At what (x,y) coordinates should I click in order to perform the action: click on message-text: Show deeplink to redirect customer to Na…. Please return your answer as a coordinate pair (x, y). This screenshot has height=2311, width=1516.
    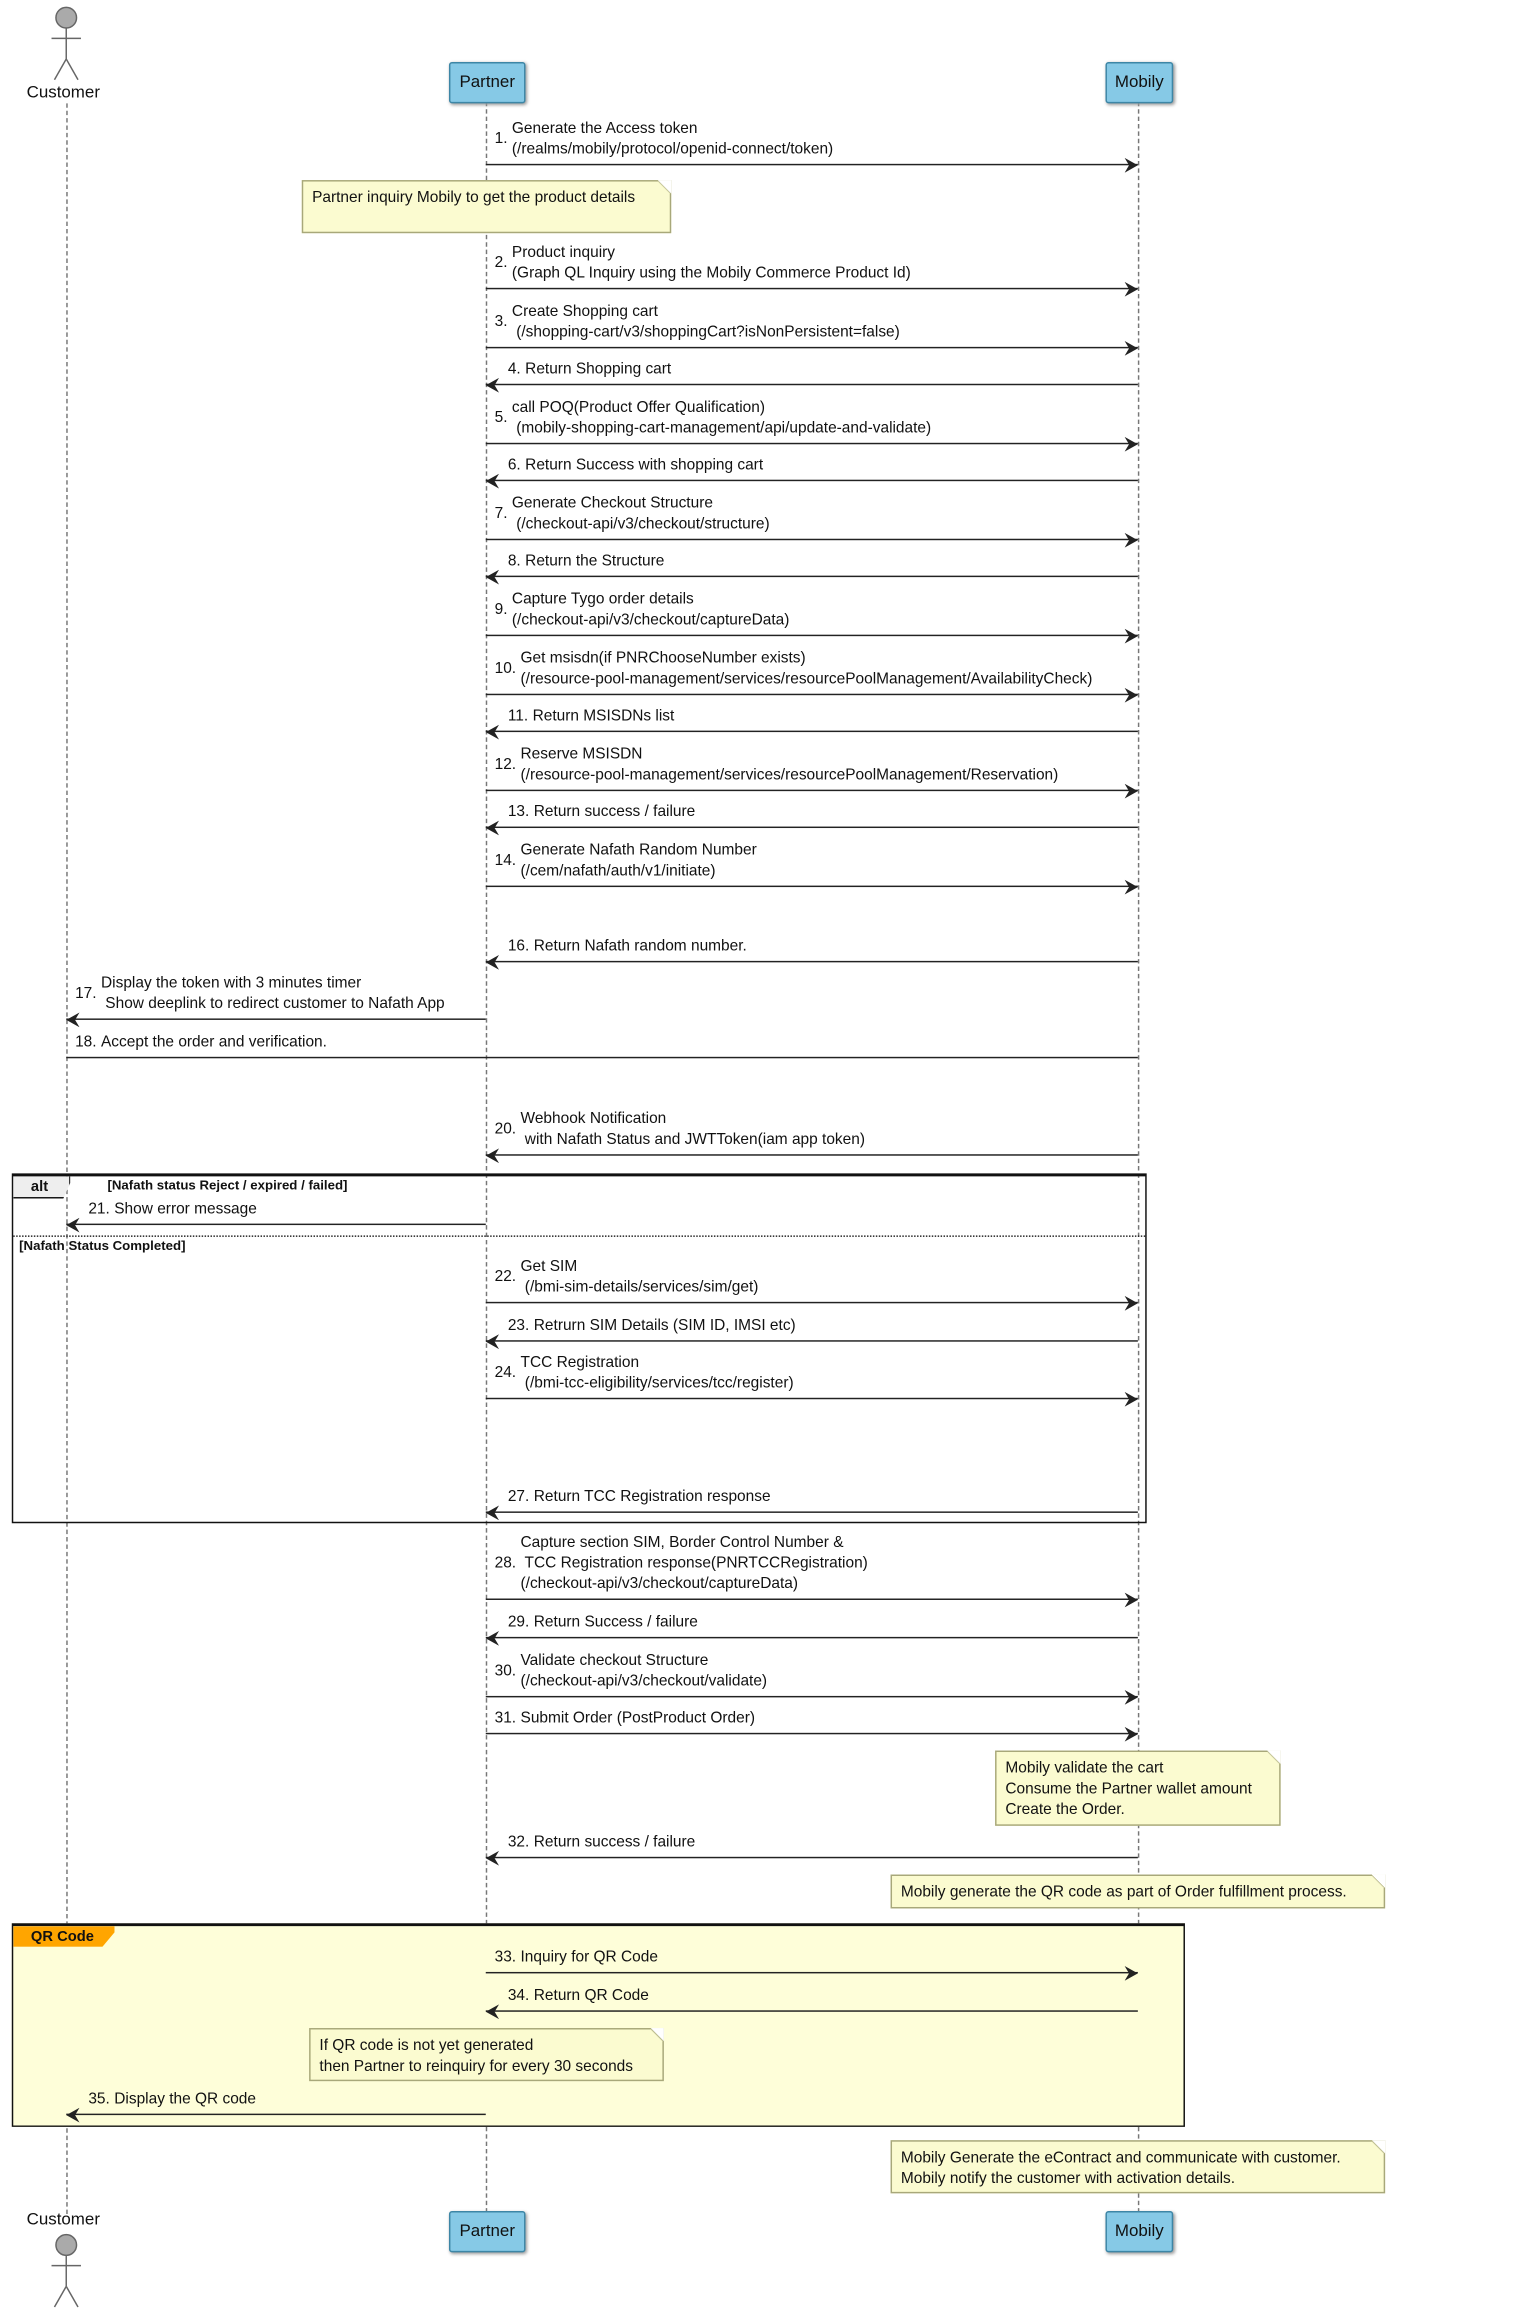
    Looking at the image, I should click on (272, 1003).